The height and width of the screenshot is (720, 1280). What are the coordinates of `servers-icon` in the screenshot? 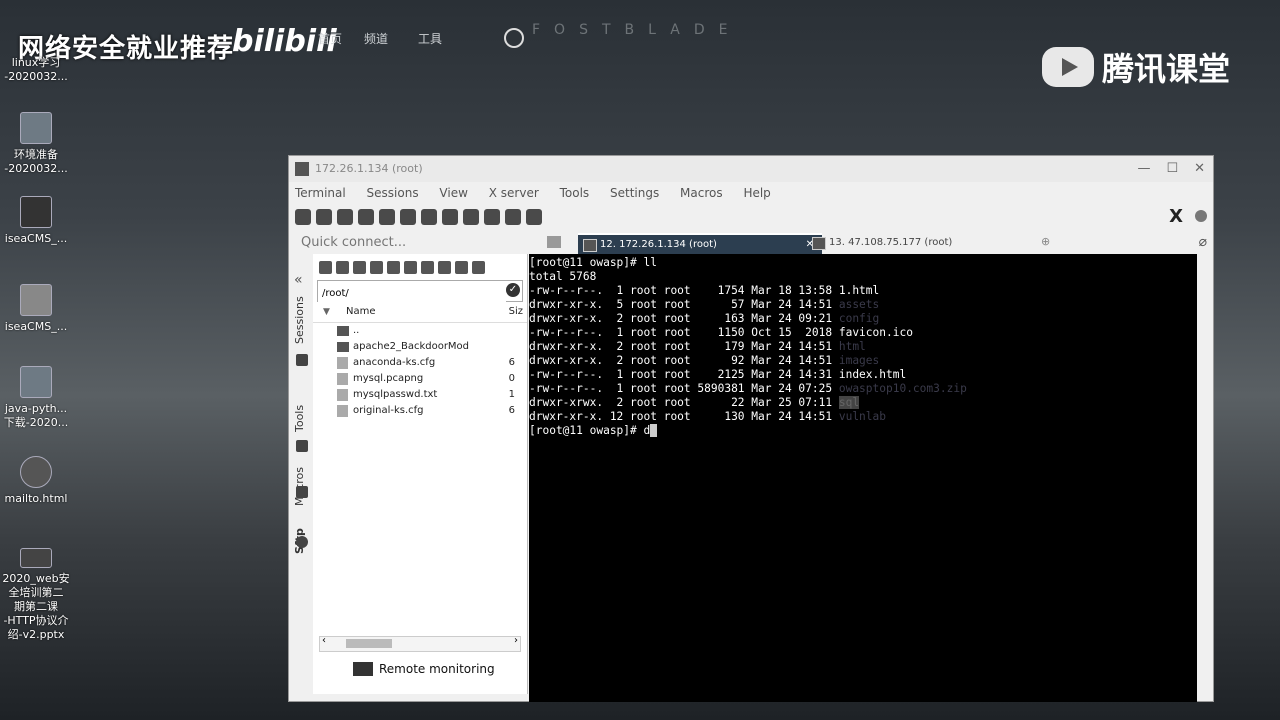 It's located at (324, 217).